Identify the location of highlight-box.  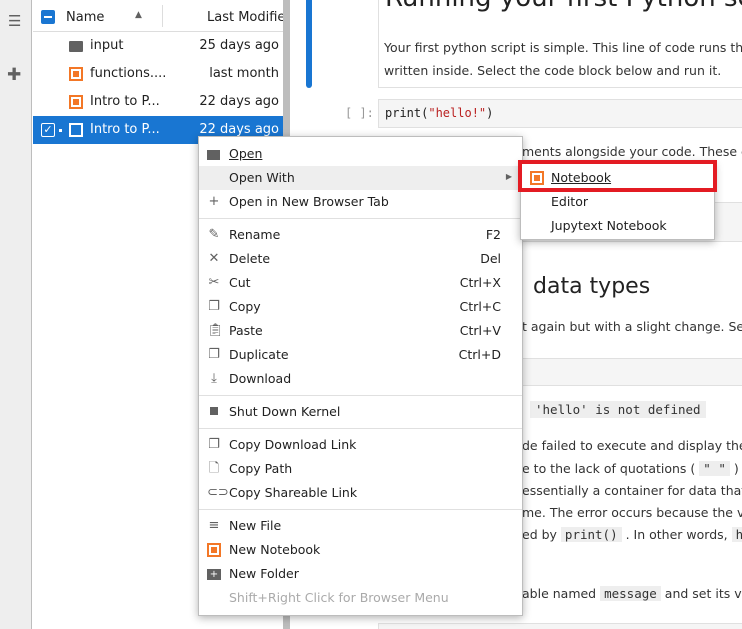
(617, 176).